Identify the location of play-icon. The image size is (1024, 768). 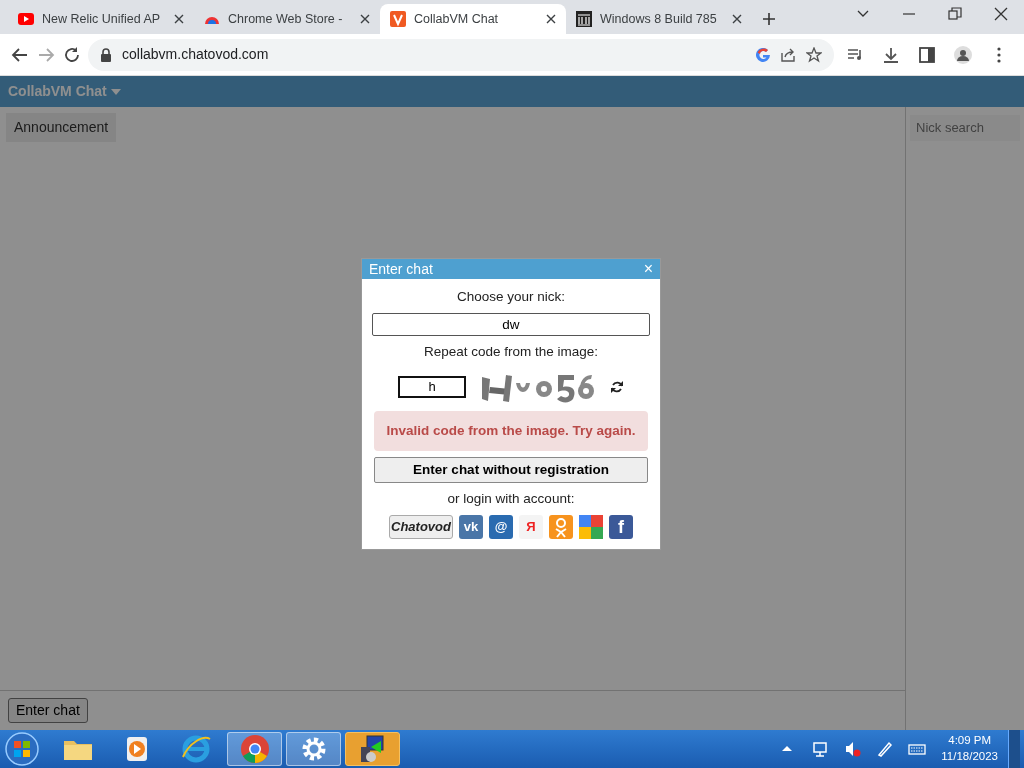
(26, 19).